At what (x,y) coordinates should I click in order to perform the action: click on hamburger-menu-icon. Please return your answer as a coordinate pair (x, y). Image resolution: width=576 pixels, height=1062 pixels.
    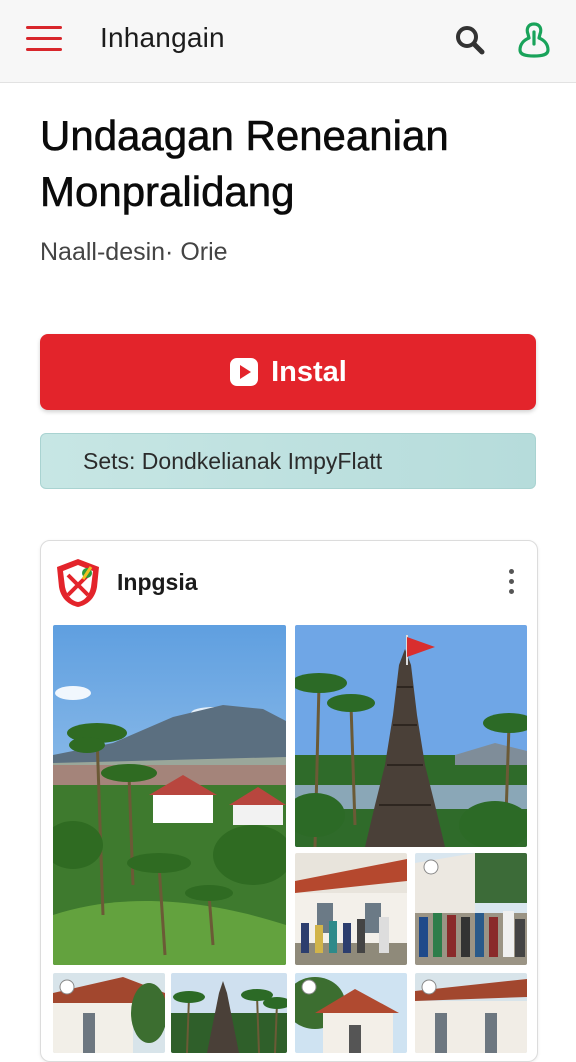
    Looking at the image, I should click on (44, 40).